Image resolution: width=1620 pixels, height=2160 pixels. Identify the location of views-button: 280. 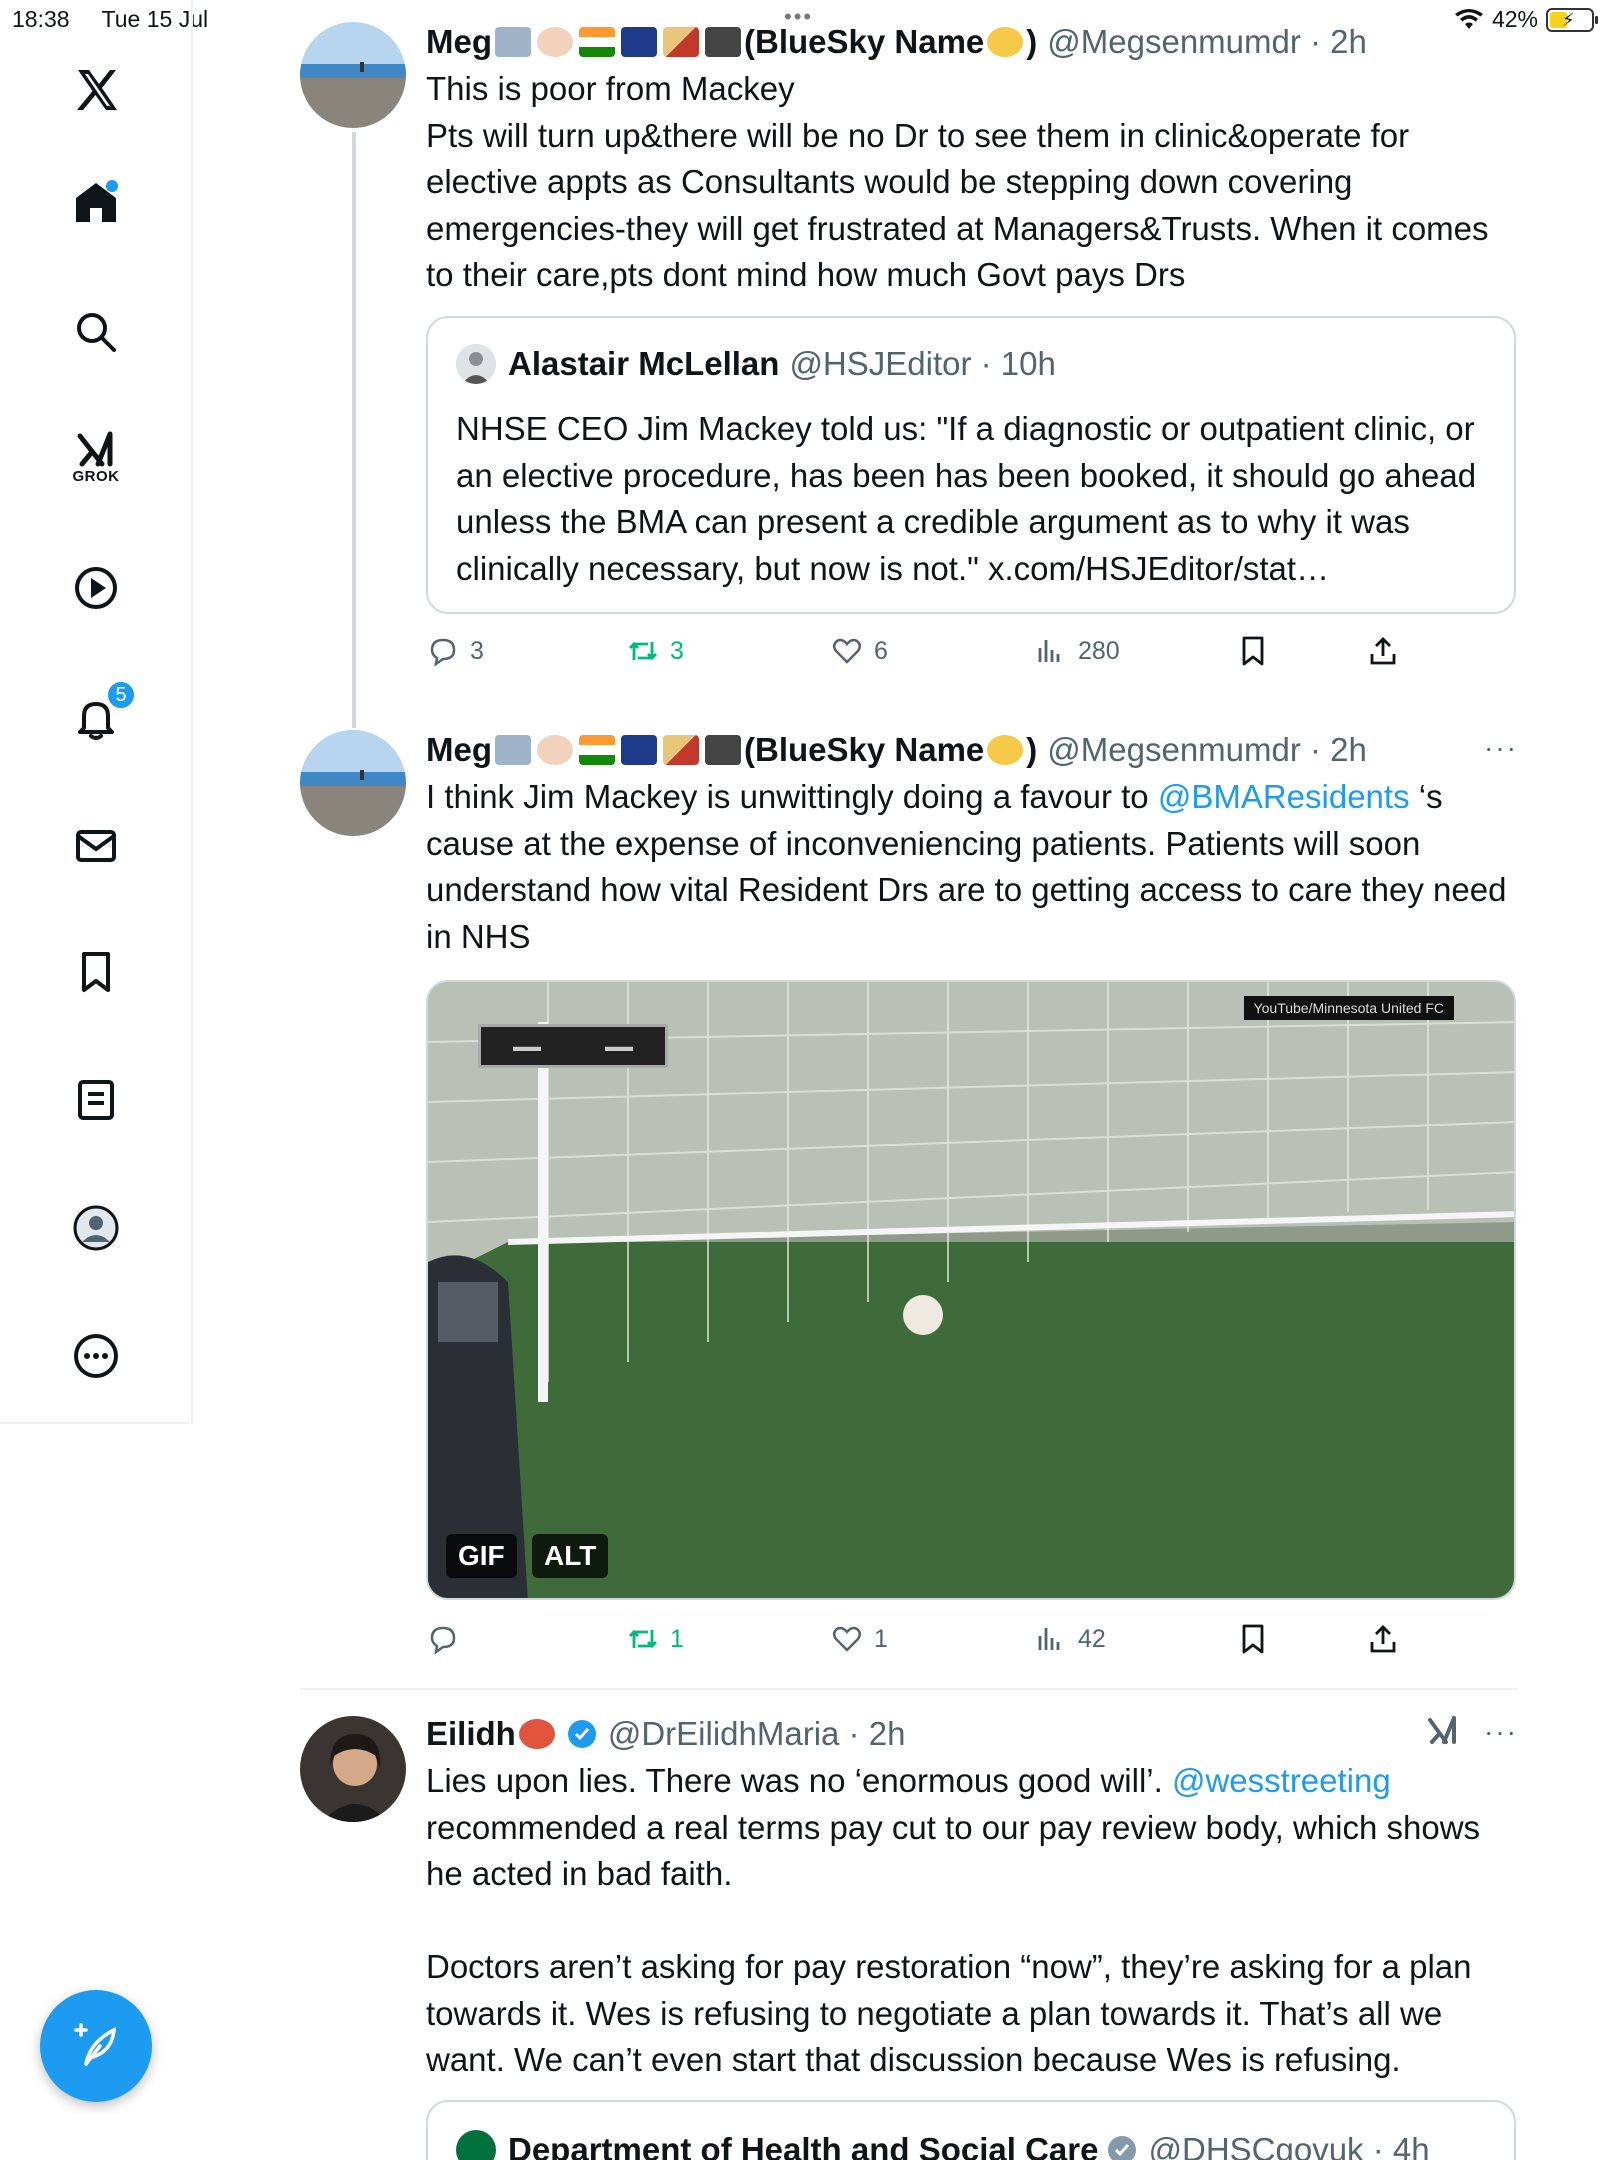
(1077, 651).